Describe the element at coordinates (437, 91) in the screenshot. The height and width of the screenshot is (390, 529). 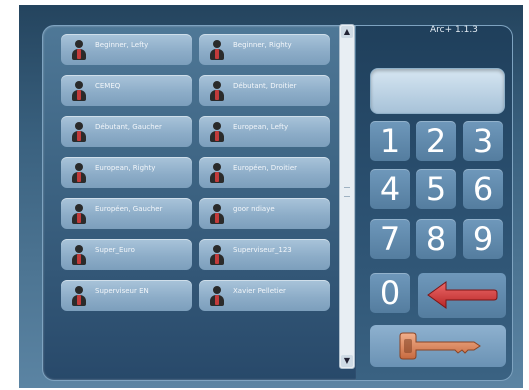
I see `pin-display` at that location.